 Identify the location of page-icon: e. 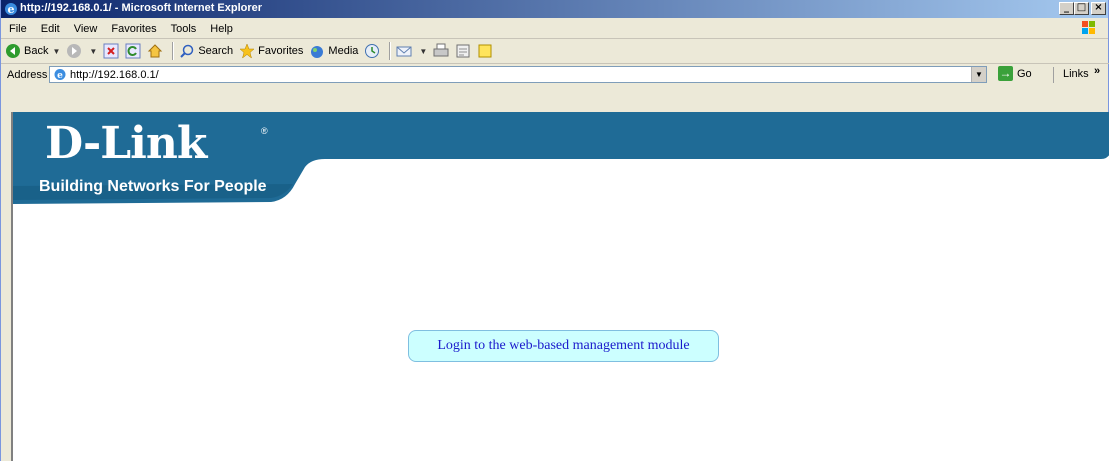
(60, 75).